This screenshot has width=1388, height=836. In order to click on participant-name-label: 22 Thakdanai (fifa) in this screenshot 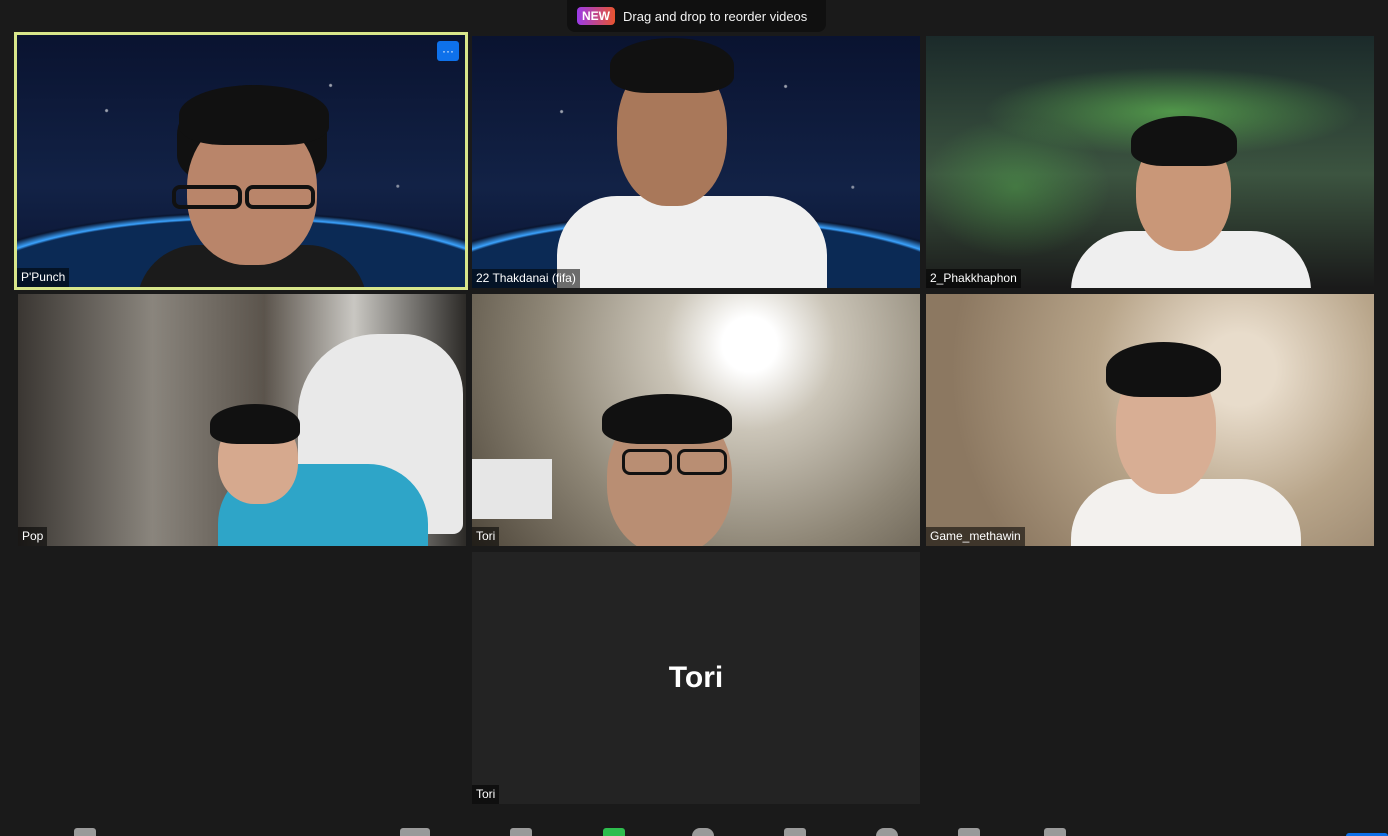, I will do `click(526, 278)`.